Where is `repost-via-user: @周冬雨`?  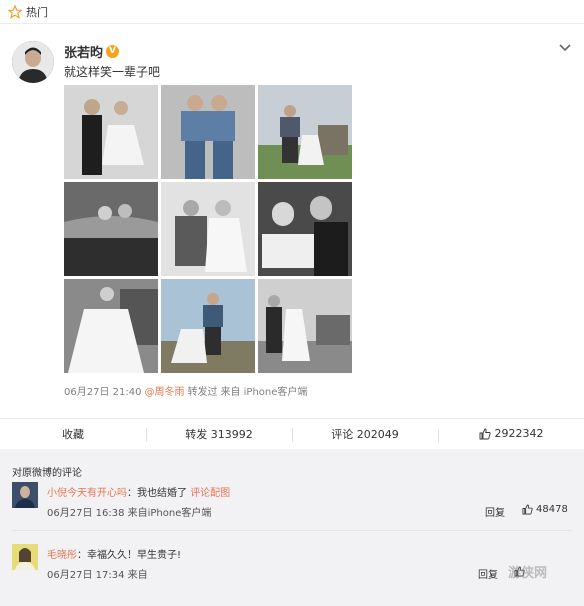
repost-via-user: @周冬雨 is located at coordinates (164, 390).